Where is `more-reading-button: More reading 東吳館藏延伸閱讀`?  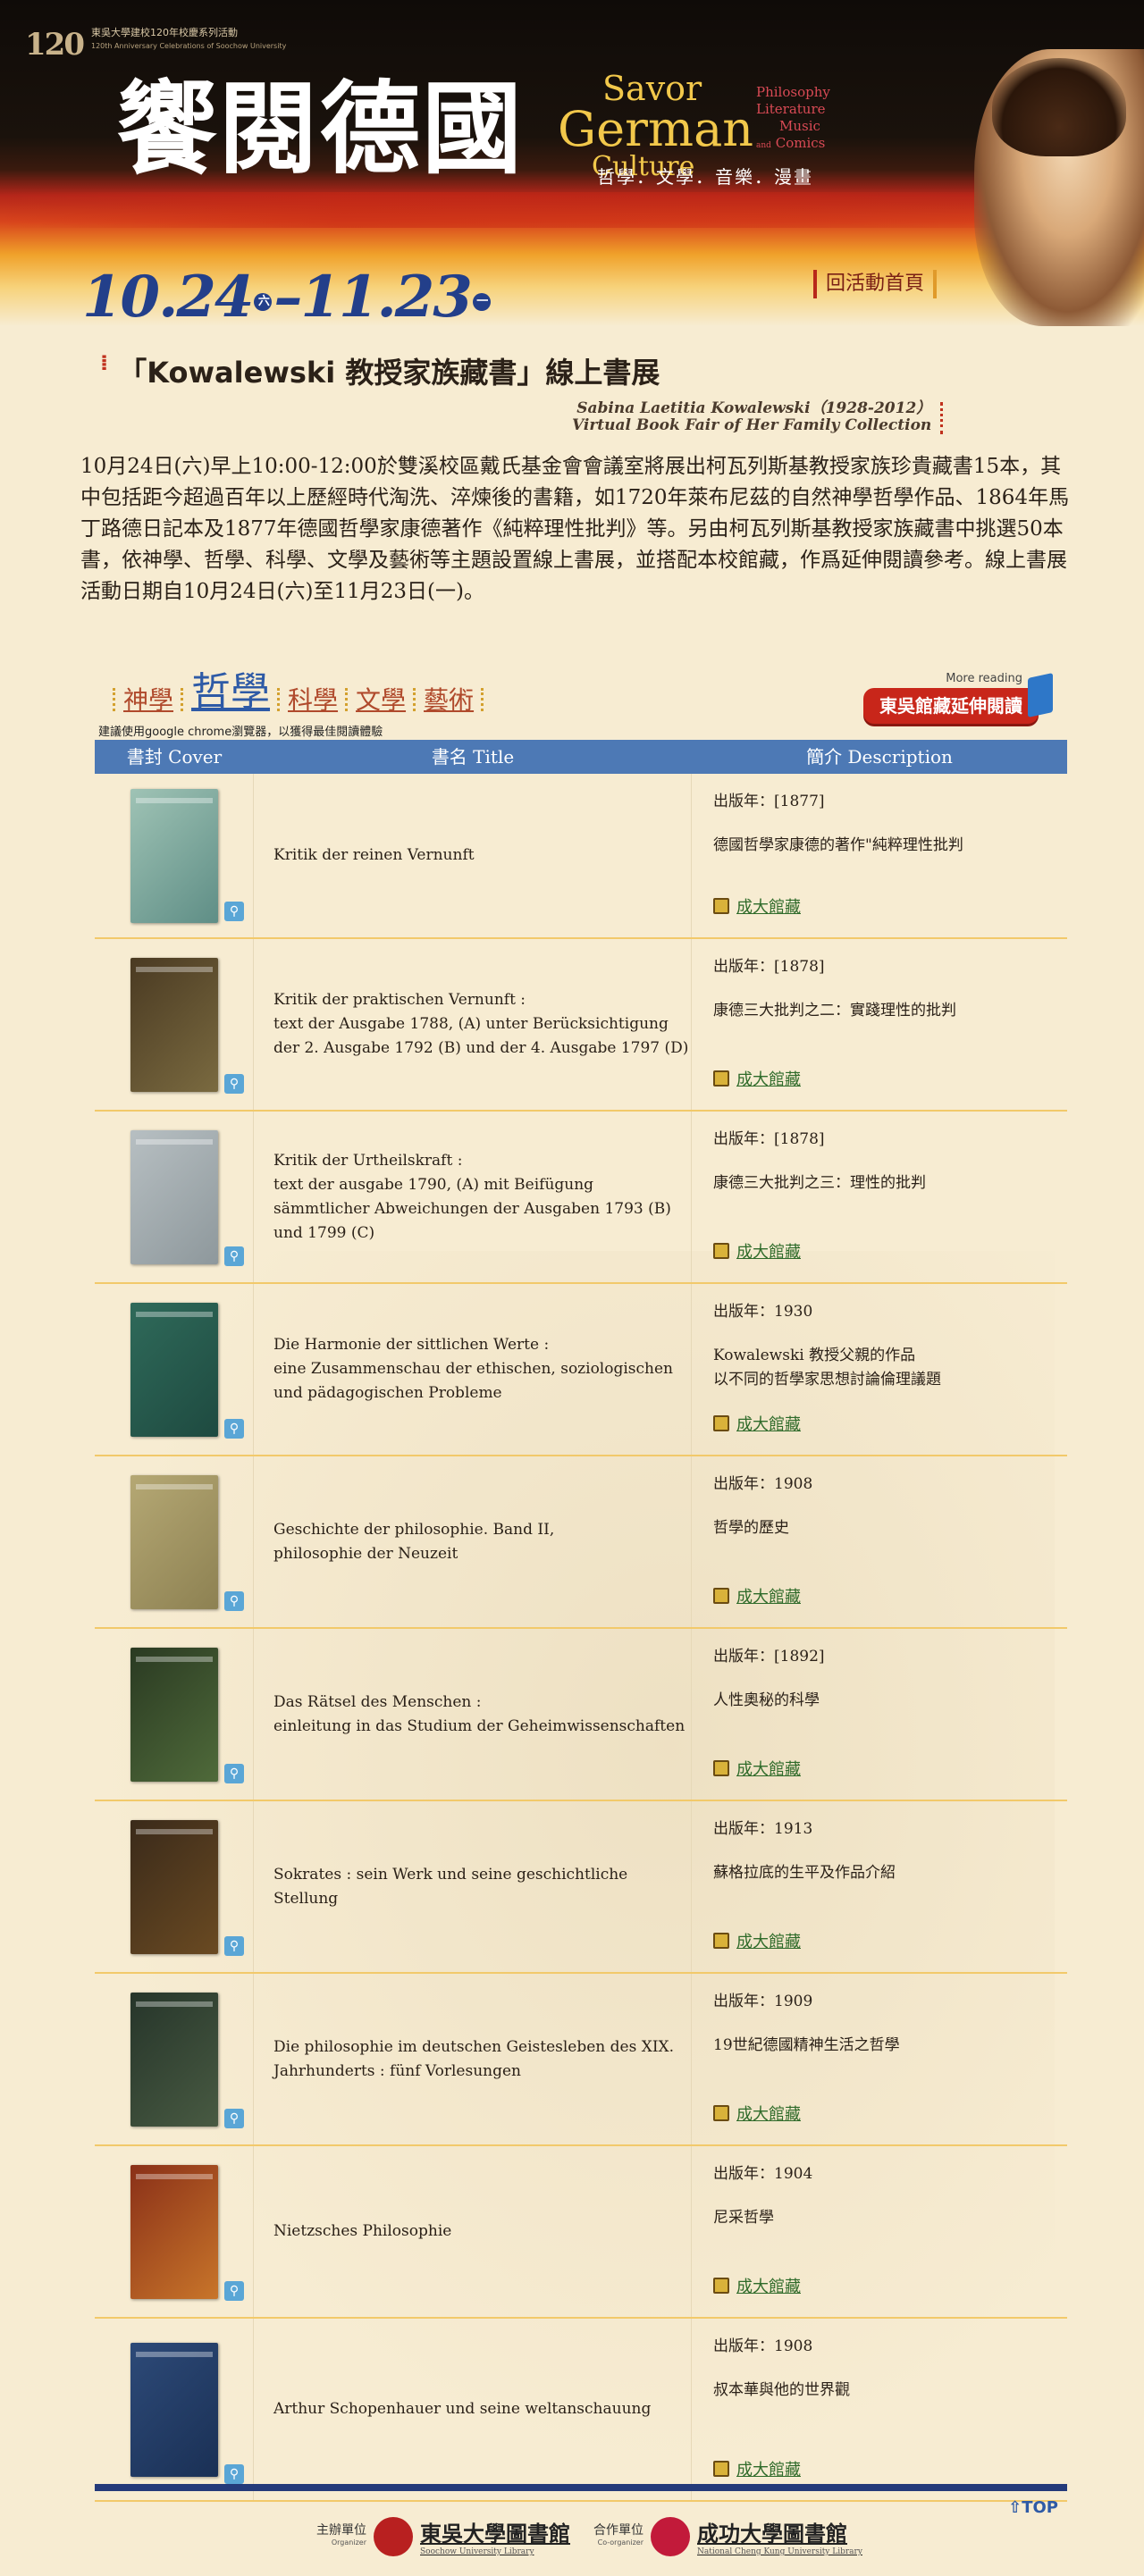
more-reading-button: More reading 東吳館藏延伸閱讀 is located at coordinates (960, 700).